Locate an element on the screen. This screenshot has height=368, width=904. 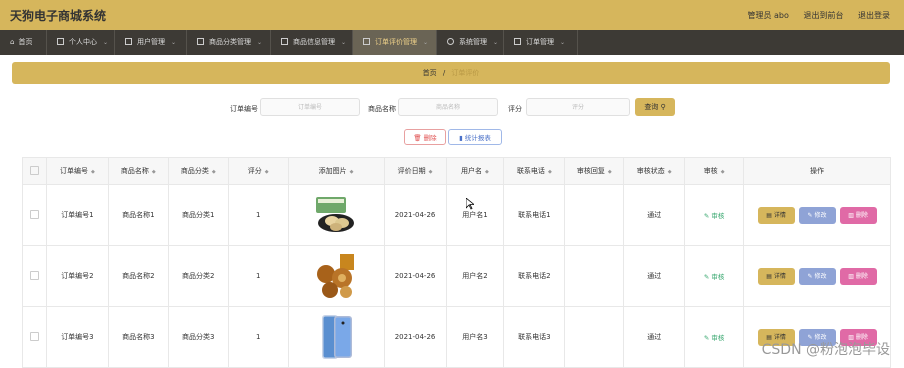
gear-icon is located at coordinates (450, 41).